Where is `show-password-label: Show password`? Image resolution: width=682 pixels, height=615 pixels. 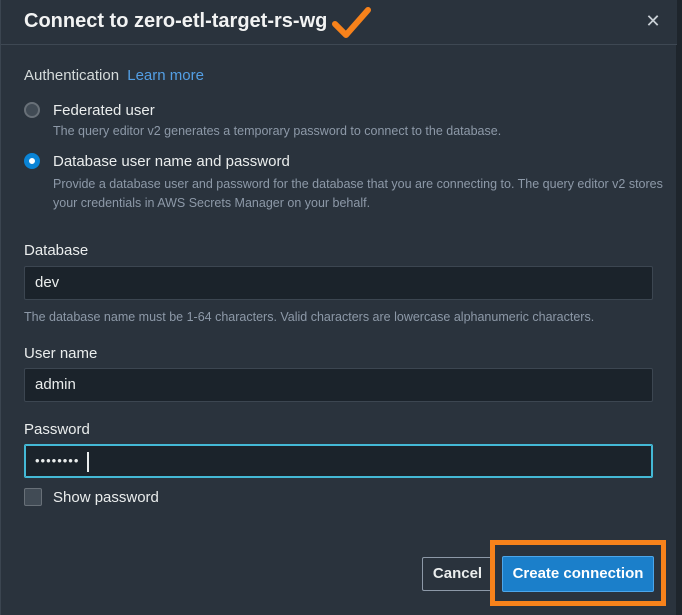 show-password-label: Show password is located at coordinates (106, 497).